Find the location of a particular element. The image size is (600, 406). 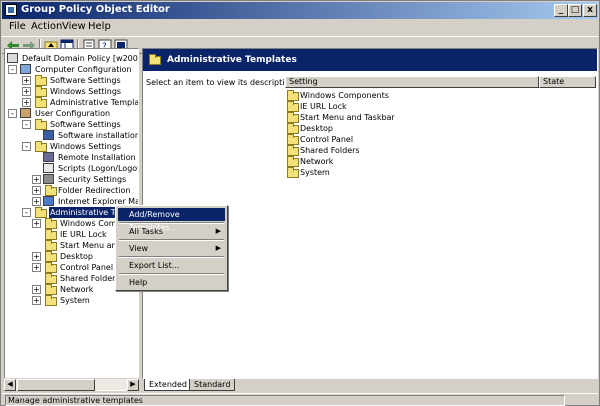

menu-bar: File Action View Help is located at coordinates (300, 27).